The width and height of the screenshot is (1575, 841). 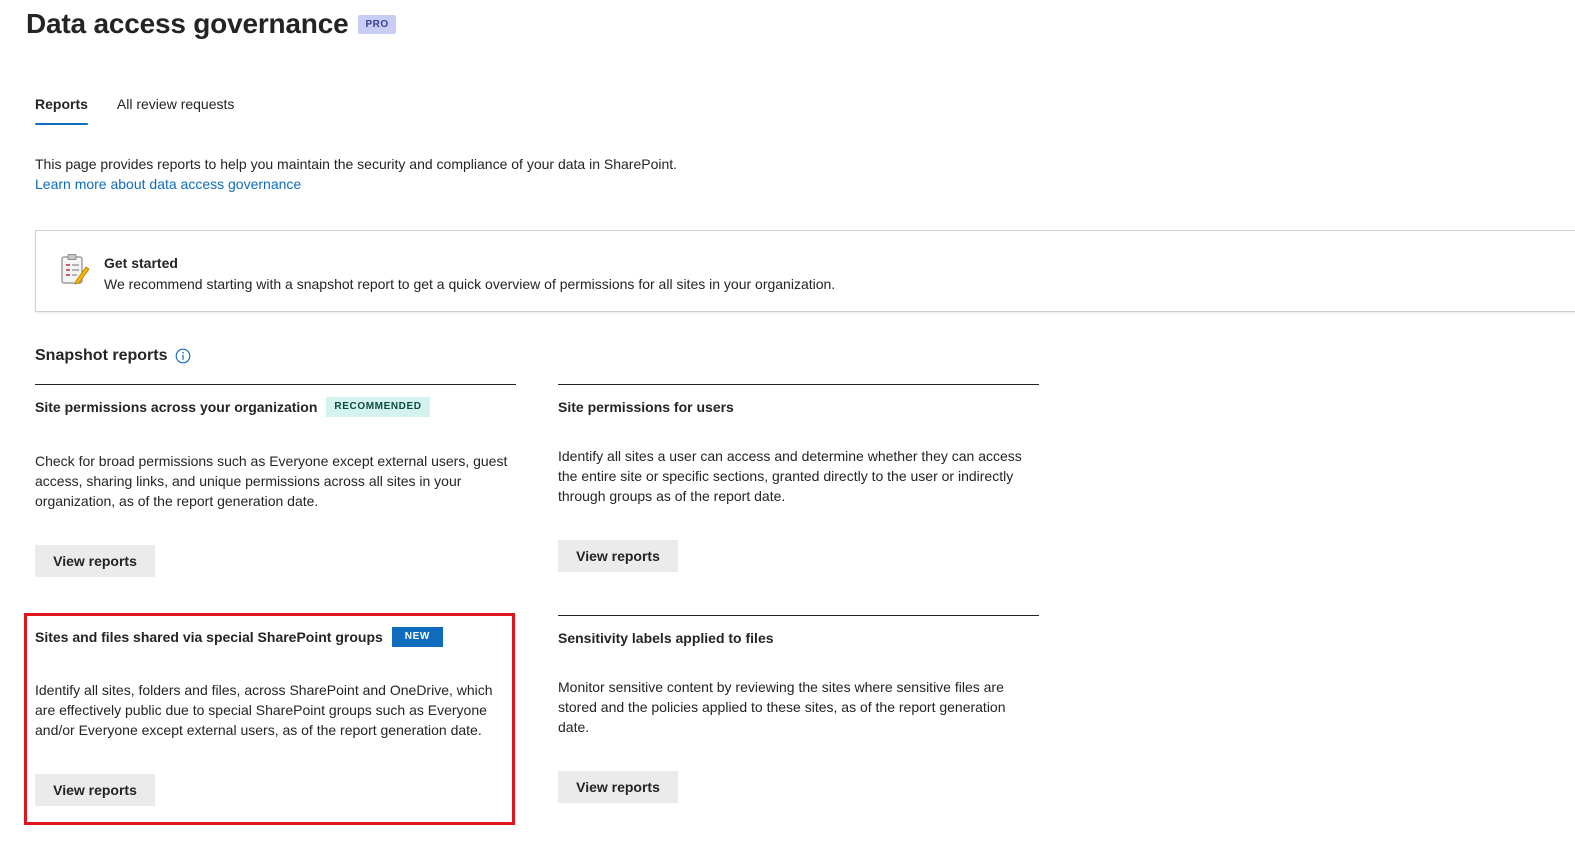 What do you see at coordinates (75, 269) in the screenshot?
I see `checklist-icon` at bounding box center [75, 269].